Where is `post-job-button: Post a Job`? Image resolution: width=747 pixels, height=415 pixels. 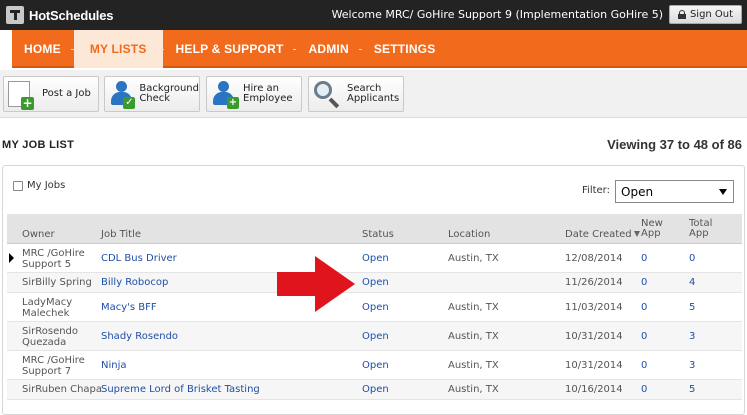 post-job-button: Post a Job is located at coordinates (51, 94).